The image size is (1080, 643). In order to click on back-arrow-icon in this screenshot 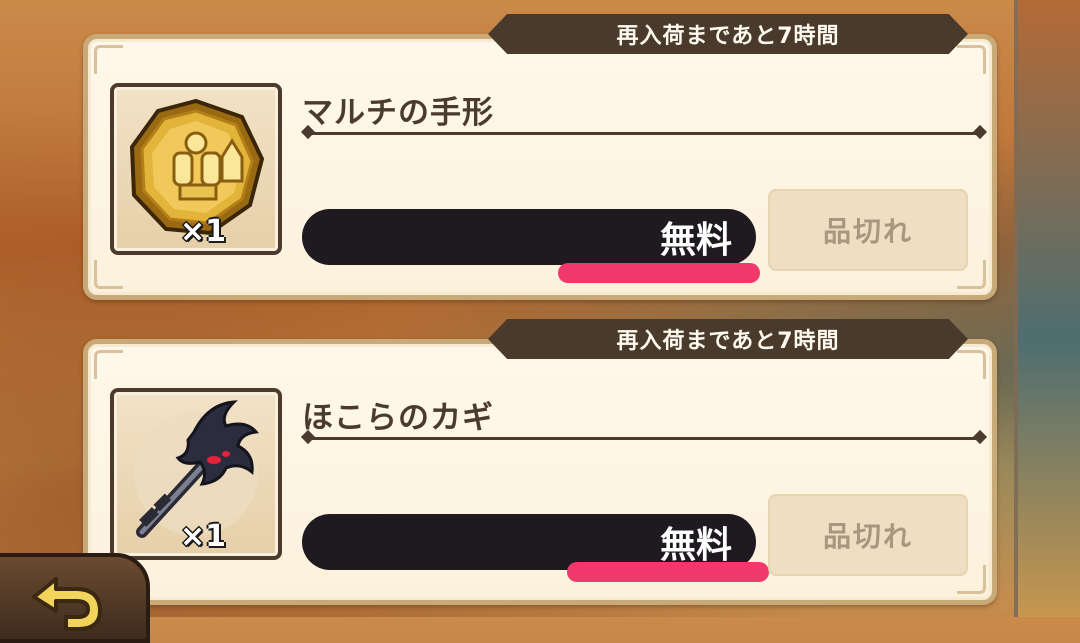, I will do `click(67, 604)`.